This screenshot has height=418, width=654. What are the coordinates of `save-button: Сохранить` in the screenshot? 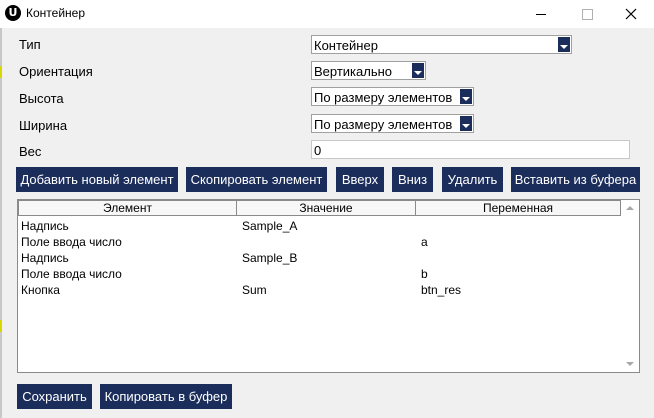 It's located at (54, 396).